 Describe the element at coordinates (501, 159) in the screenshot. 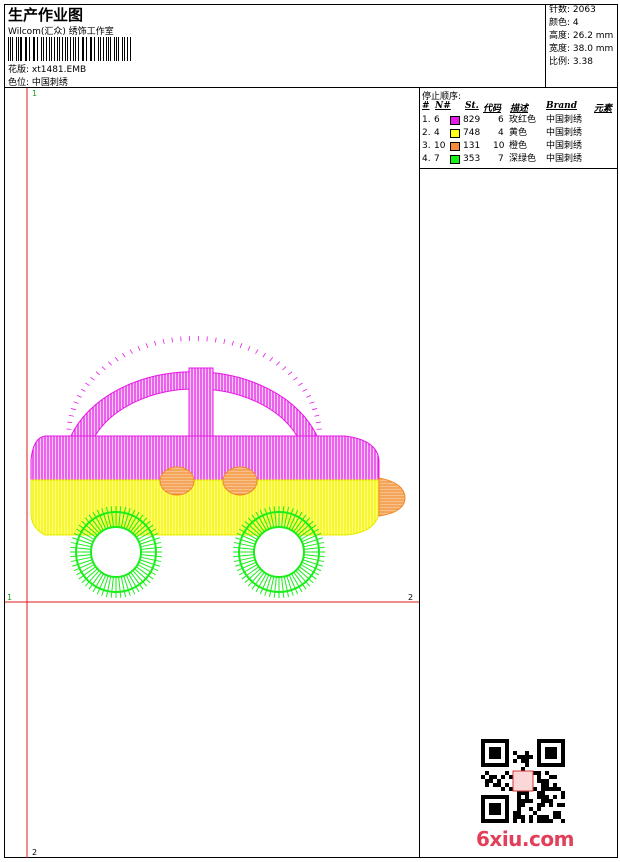

I see `row-code: 7` at that location.